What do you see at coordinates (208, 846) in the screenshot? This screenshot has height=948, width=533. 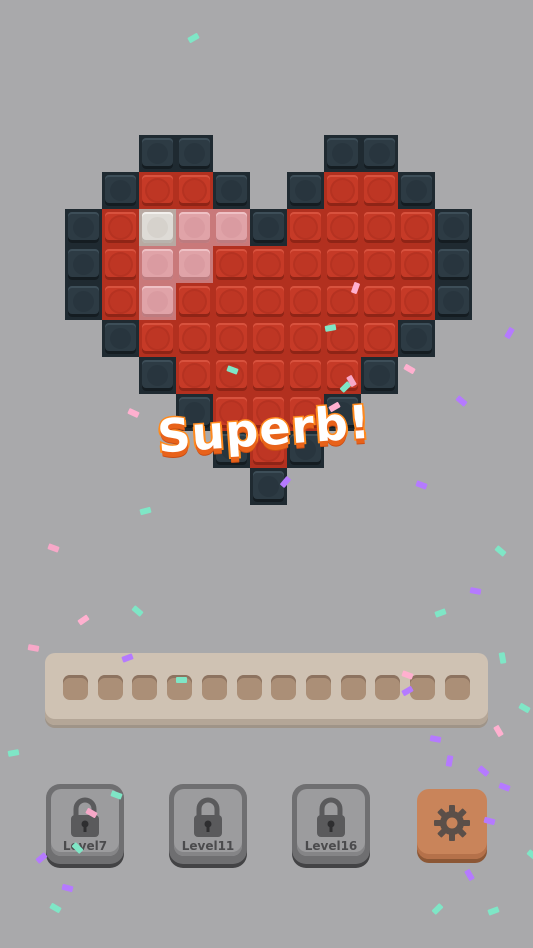 I see `level-11-label: Level11` at bounding box center [208, 846].